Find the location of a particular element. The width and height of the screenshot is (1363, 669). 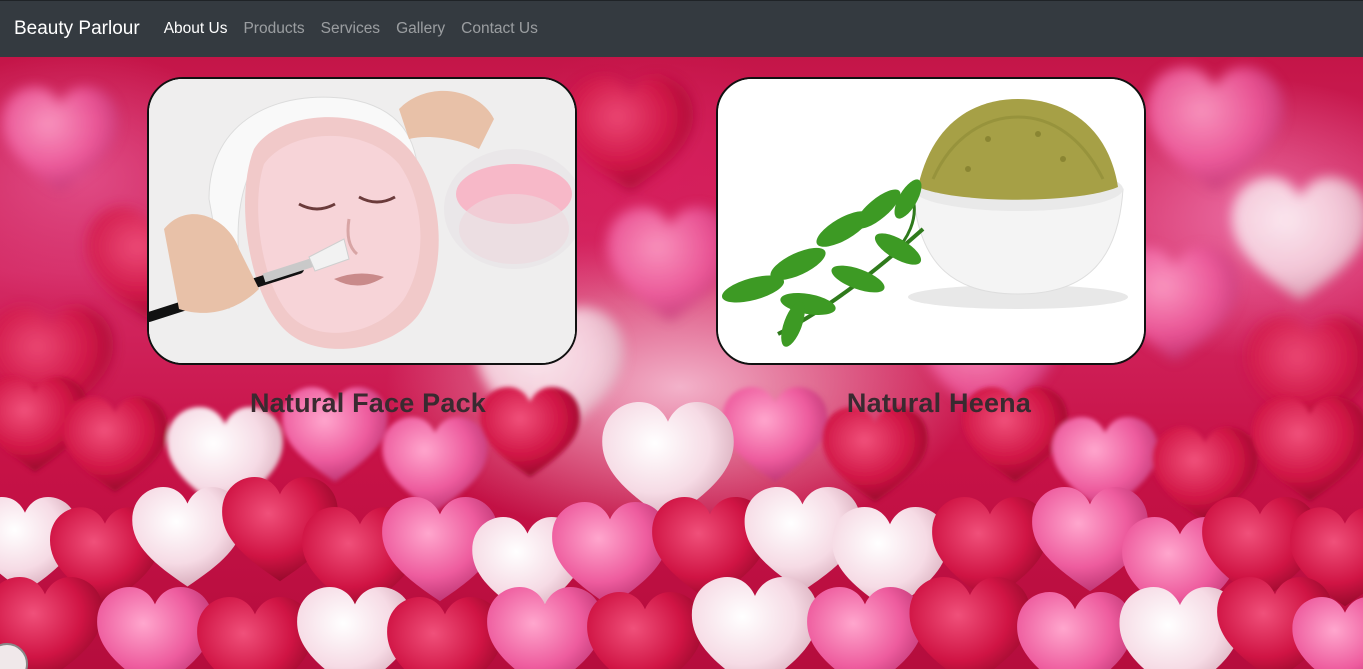

product-title-heena: Natural Heena is located at coordinates (939, 403).